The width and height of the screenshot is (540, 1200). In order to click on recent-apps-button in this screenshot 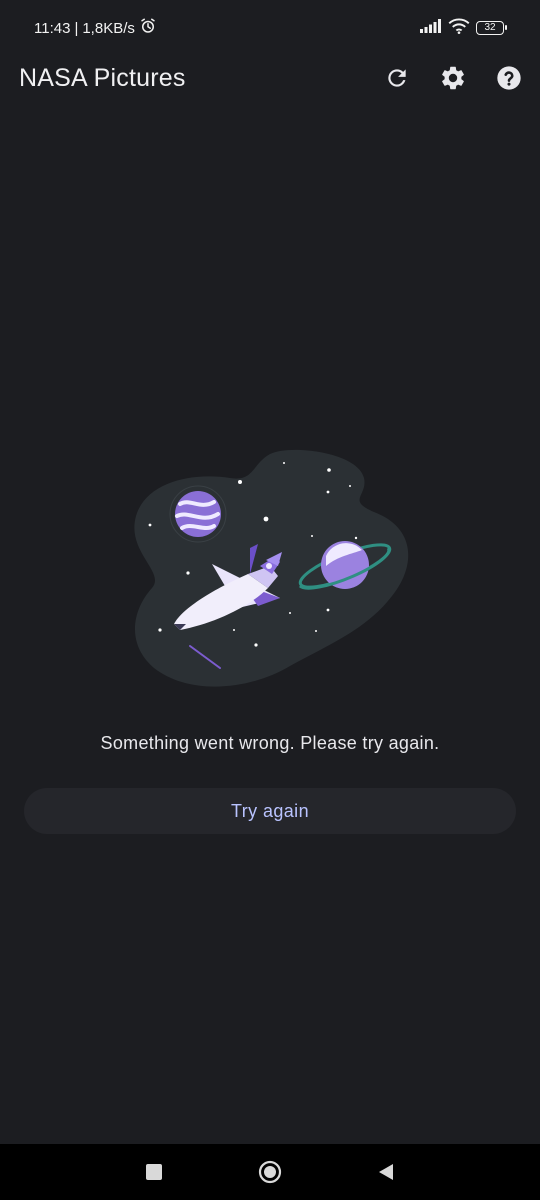, I will do `click(154, 1172)`.